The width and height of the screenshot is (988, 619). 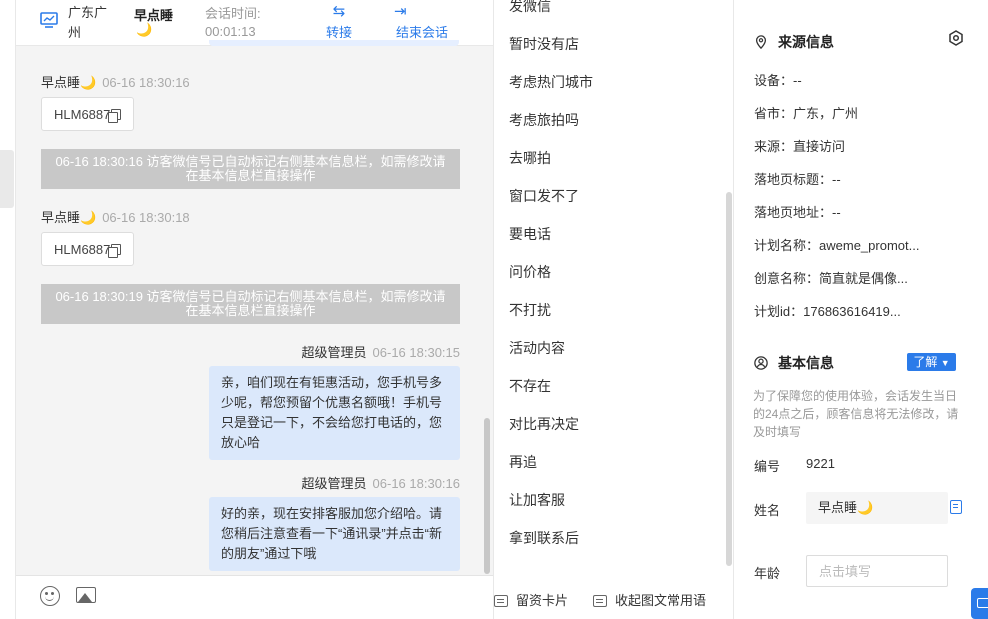 I want to click on message-meta: 早点睡🌙 06-16 18:30:18, so click(x=115, y=216).